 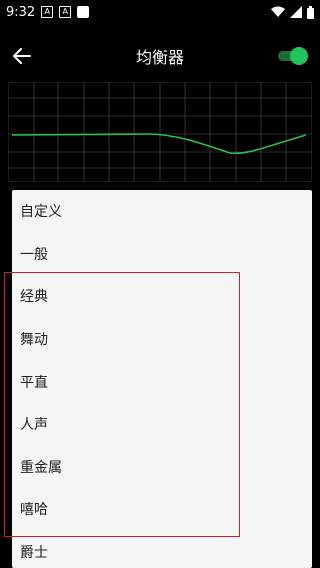 I want to click on menu-item-dance: 舞动, so click(x=162, y=339).